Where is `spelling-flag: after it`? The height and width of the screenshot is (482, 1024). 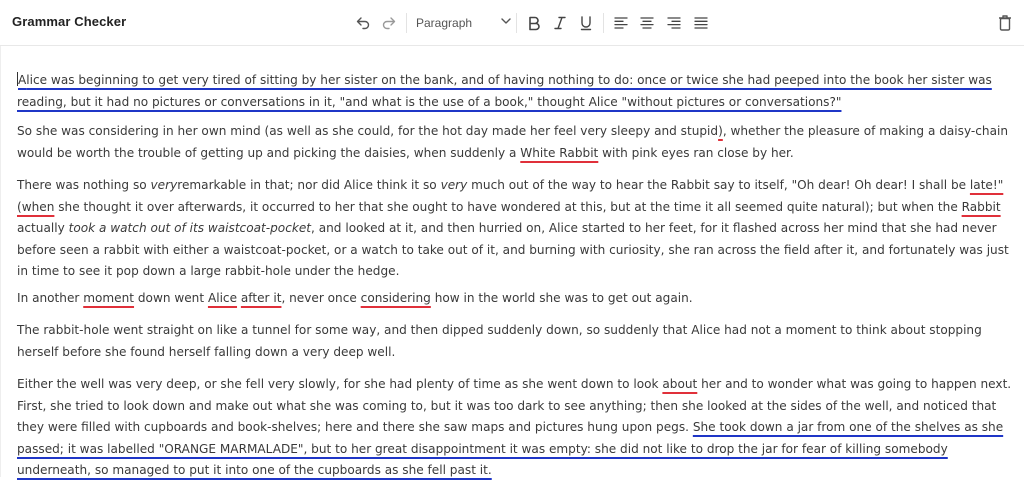 spelling-flag: after it is located at coordinates (261, 298).